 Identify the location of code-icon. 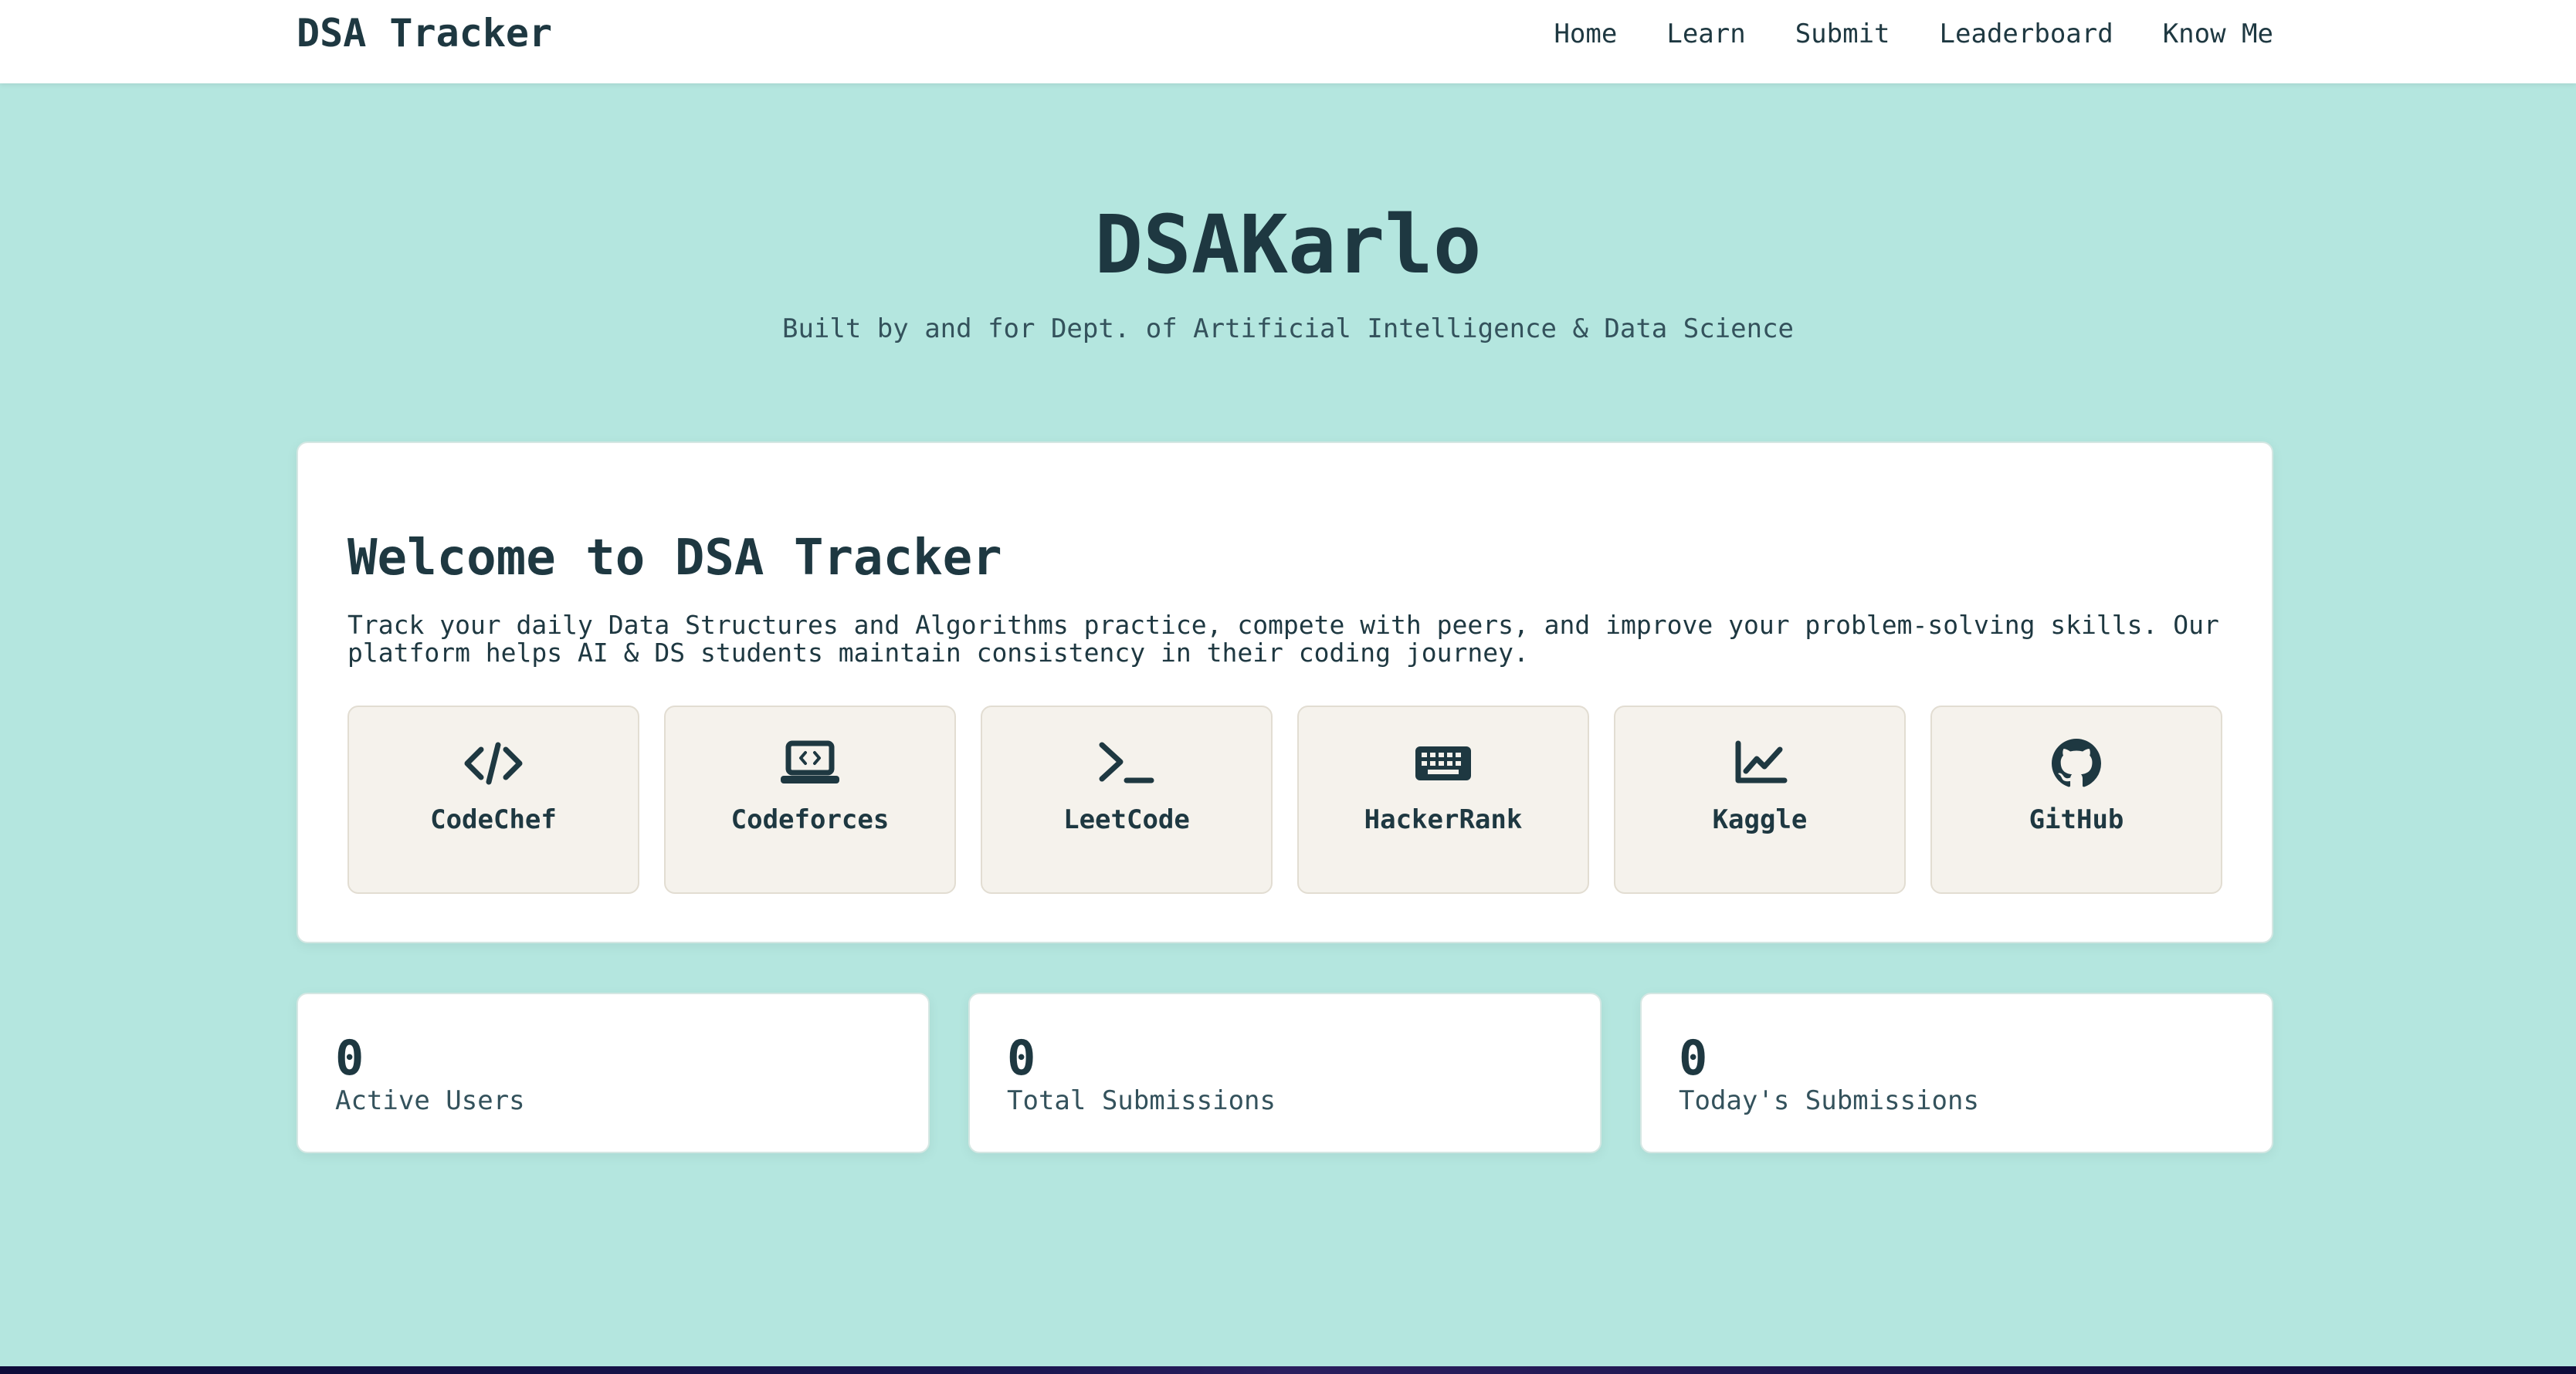
(493, 763).